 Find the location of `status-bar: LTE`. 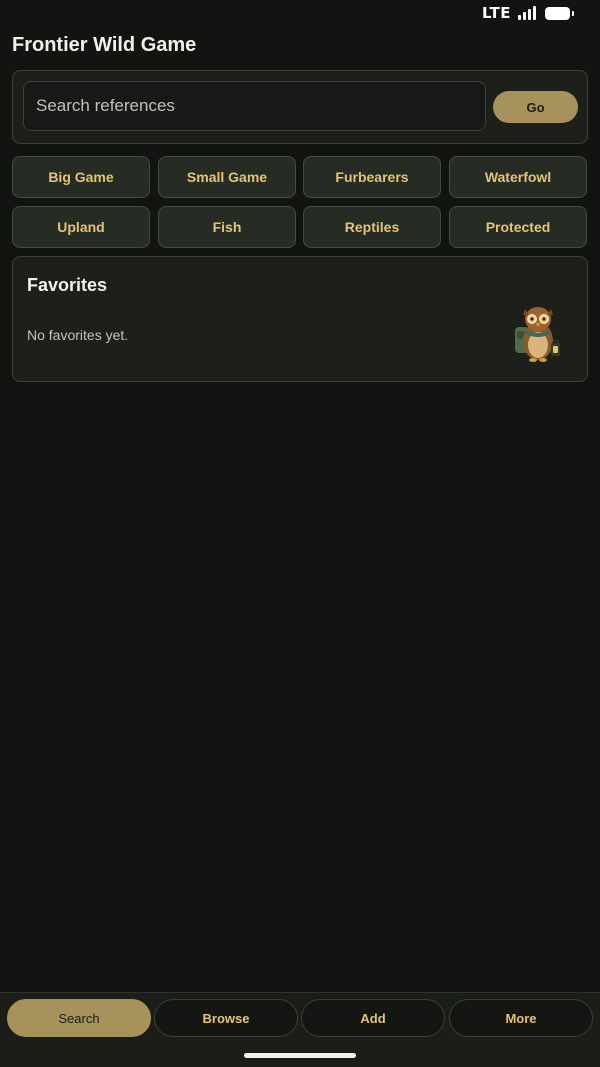

status-bar: LTE is located at coordinates (300, 13).